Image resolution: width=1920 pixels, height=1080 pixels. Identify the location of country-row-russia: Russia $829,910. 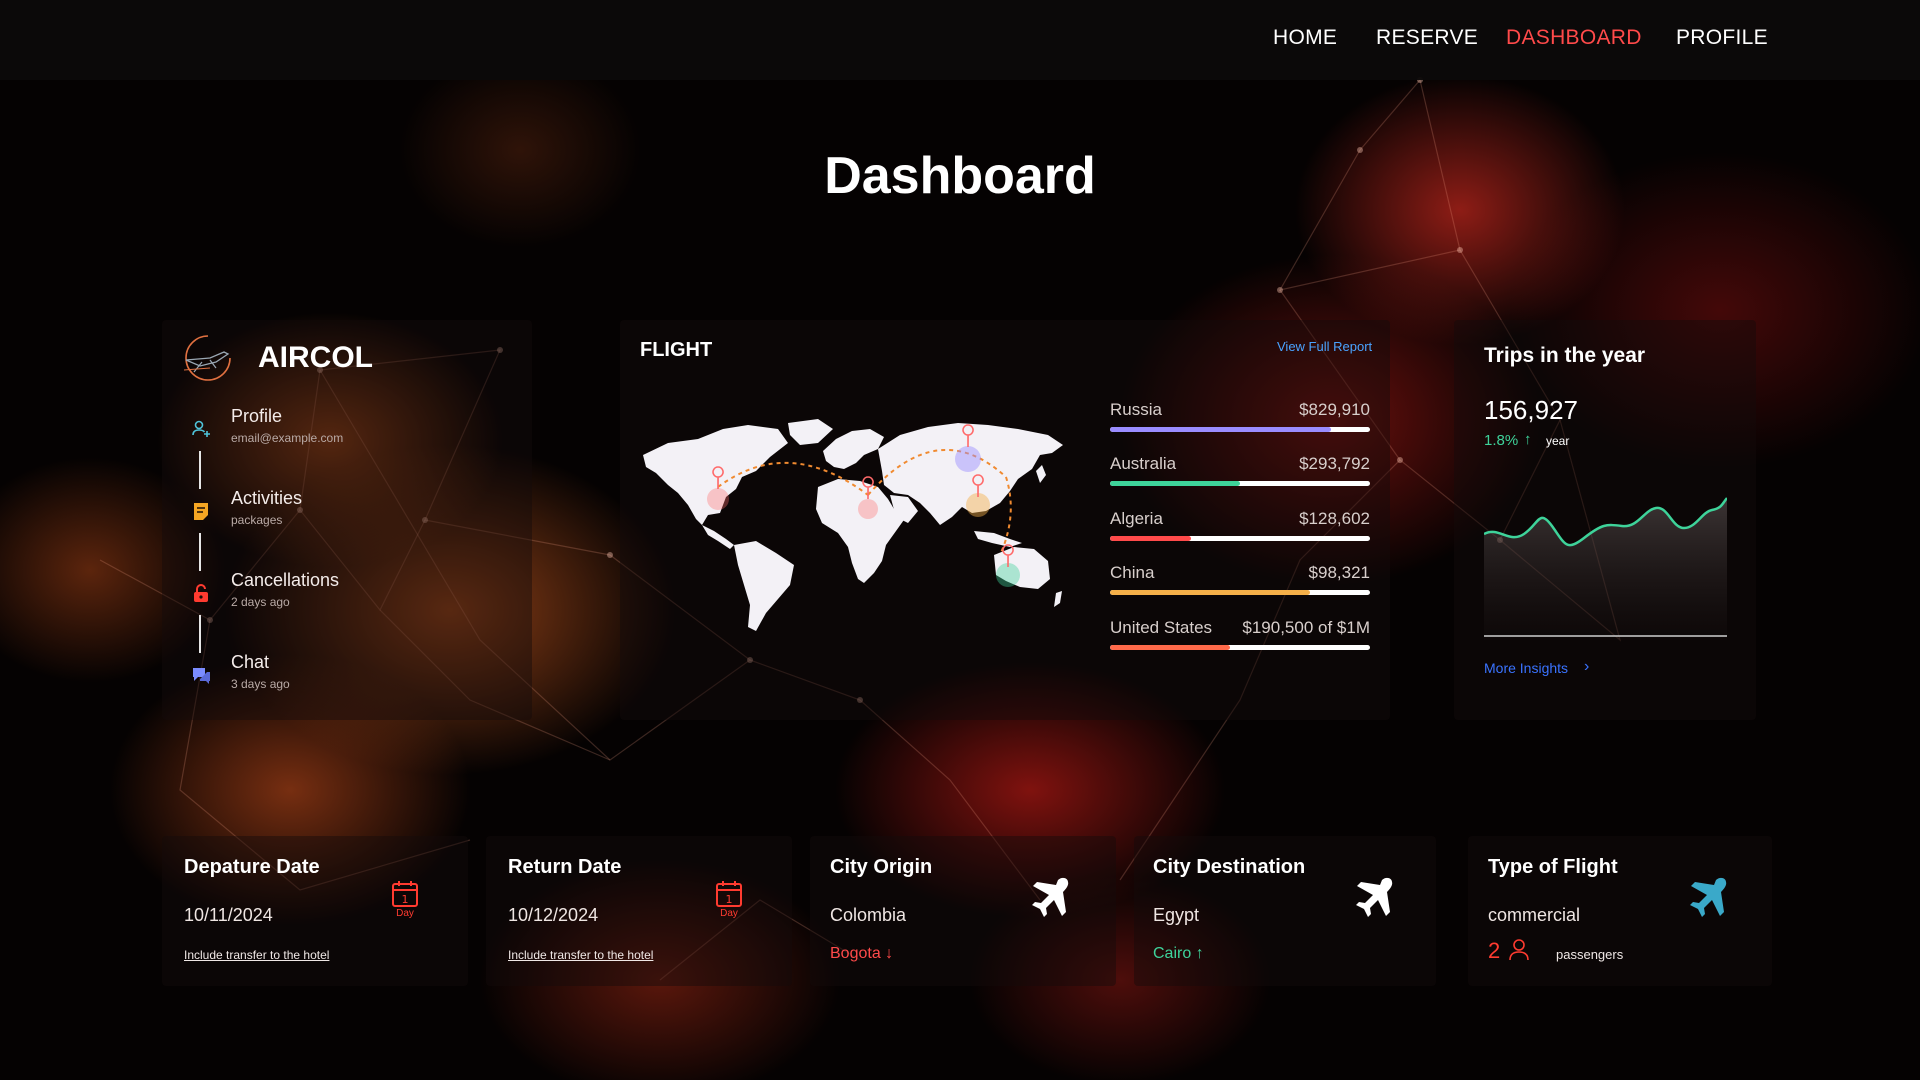
(1240, 416).